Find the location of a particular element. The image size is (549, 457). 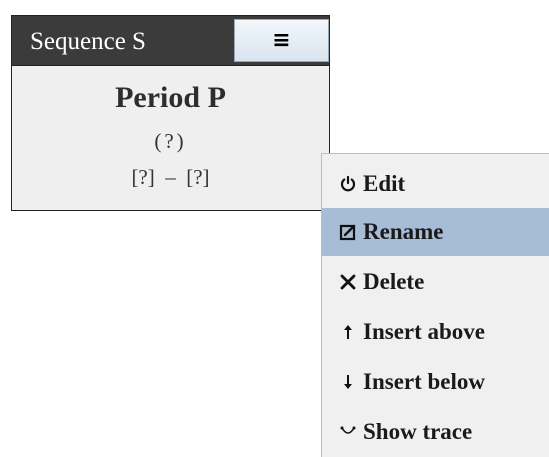

menu-item-insert-below: Insert below is located at coordinates (435, 382).